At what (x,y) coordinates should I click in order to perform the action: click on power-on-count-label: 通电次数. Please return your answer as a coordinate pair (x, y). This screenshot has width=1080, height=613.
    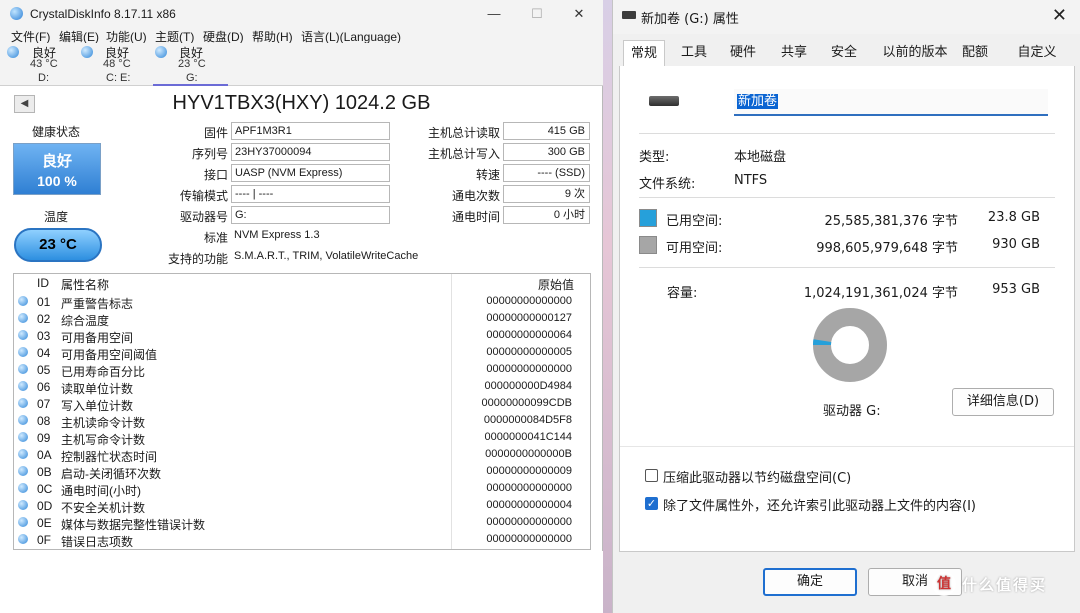
    Looking at the image, I should click on (475, 196).